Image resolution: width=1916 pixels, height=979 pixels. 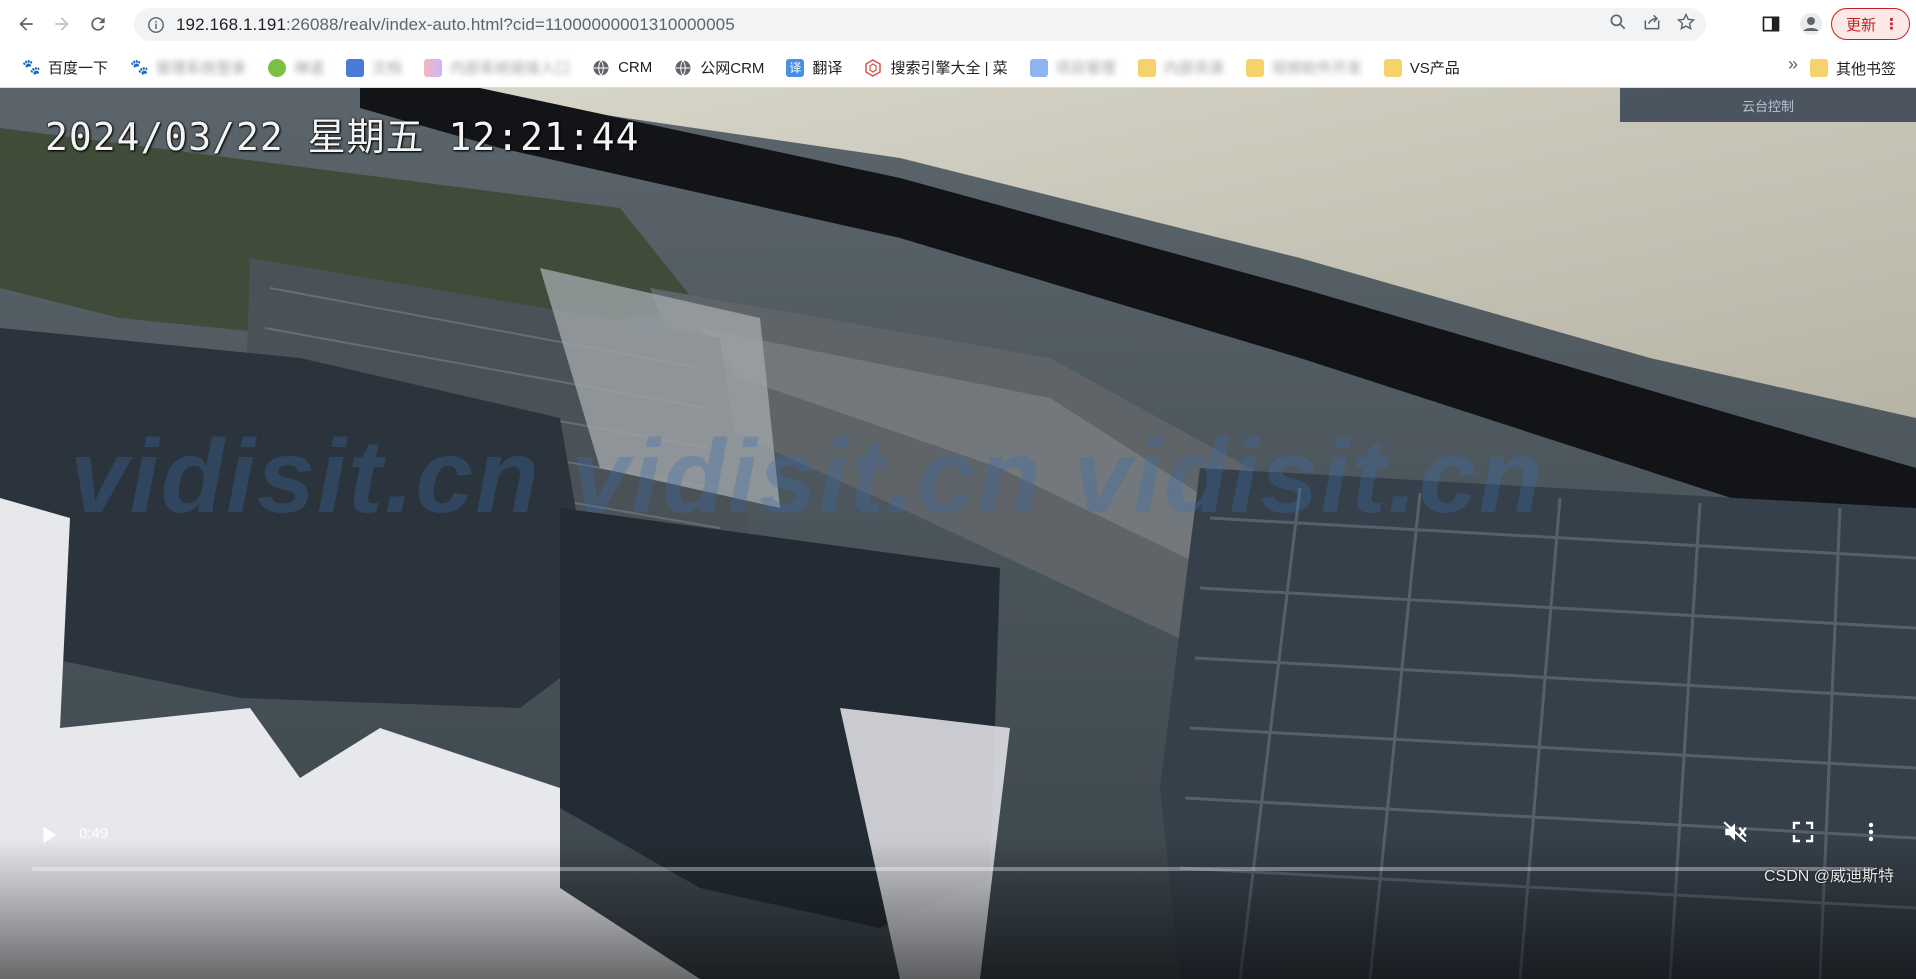 I want to click on play-button, so click(x=49, y=835).